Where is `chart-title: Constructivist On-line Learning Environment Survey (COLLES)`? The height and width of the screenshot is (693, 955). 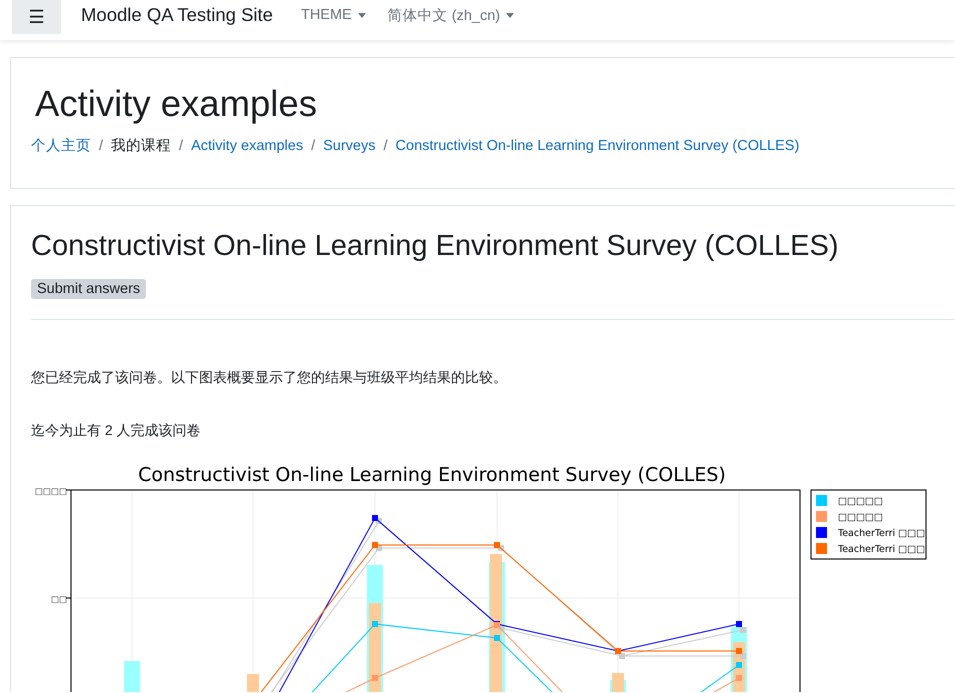 chart-title: Constructivist On-line Learning Environment Survey (COLLES) is located at coordinates (432, 475).